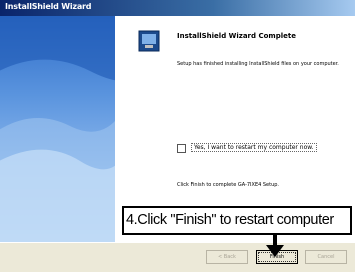 The height and width of the screenshot is (272, 355). I want to click on instruction-callout: 4.Click "Finish" to restart computer, so click(237, 220).